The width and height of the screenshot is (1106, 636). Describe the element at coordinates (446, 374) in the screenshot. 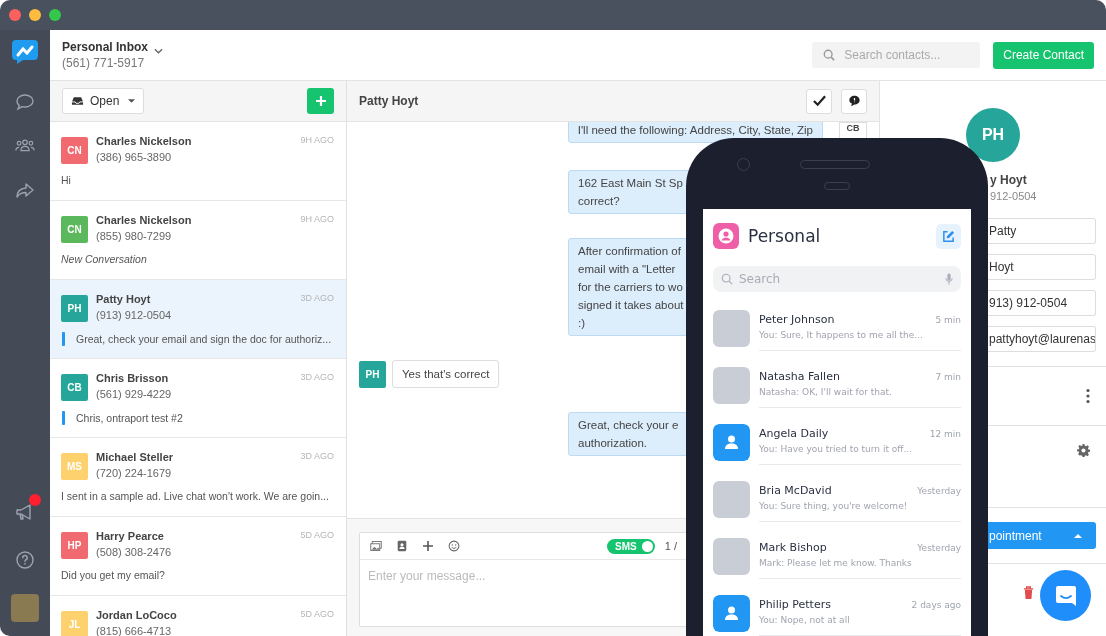

I see `received-message: Yes that's correct` at that location.